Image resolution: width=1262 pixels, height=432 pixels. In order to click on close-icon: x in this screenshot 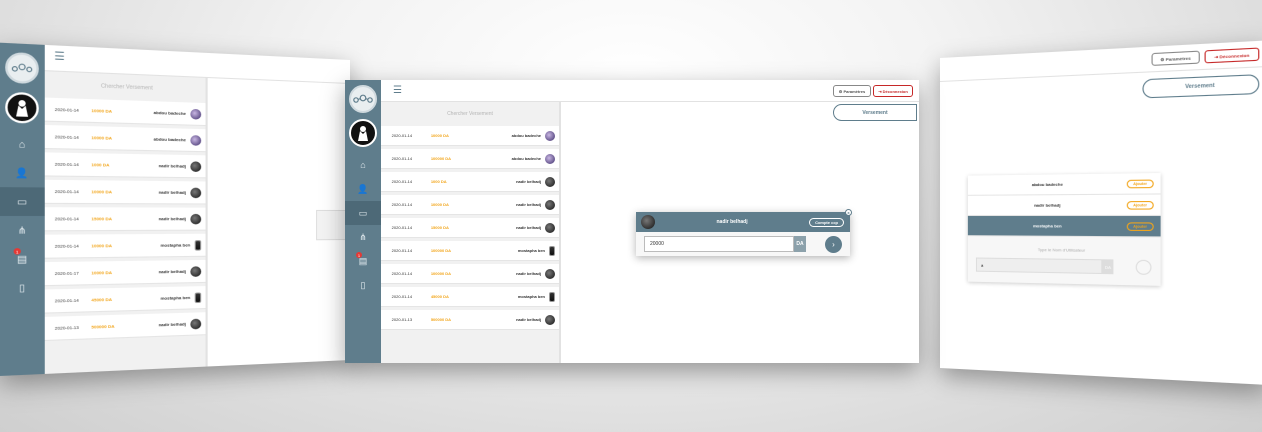, I will do `click(848, 212)`.